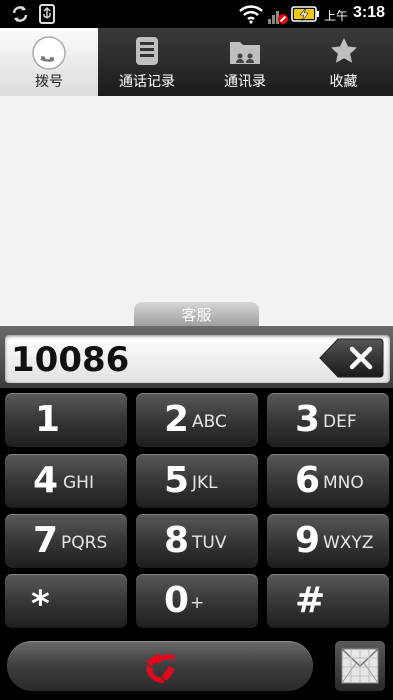 This screenshot has width=393, height=700. I want to click on star-icon, so click(343, 50).